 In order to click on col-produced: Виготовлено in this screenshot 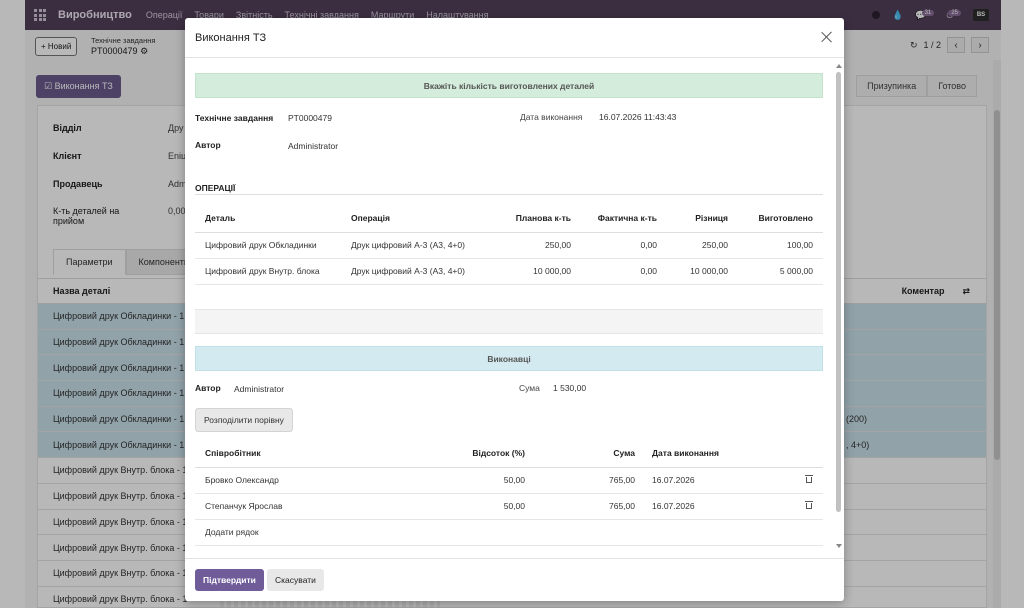, I will do `click(780, 218)`.